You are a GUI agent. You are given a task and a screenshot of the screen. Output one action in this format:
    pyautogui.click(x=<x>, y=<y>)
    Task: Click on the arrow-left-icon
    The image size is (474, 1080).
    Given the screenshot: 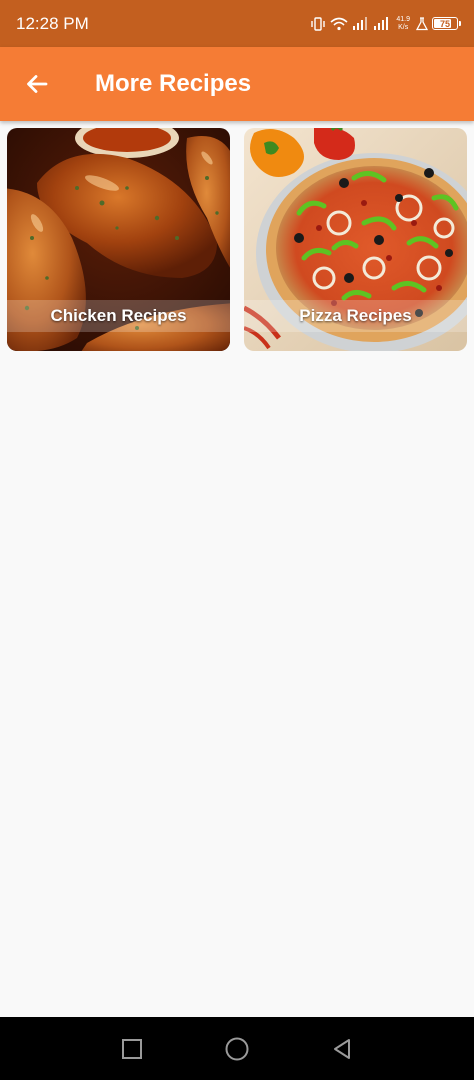 What is the action you would take?
    pyautogui.click(x=37, y=84)
    